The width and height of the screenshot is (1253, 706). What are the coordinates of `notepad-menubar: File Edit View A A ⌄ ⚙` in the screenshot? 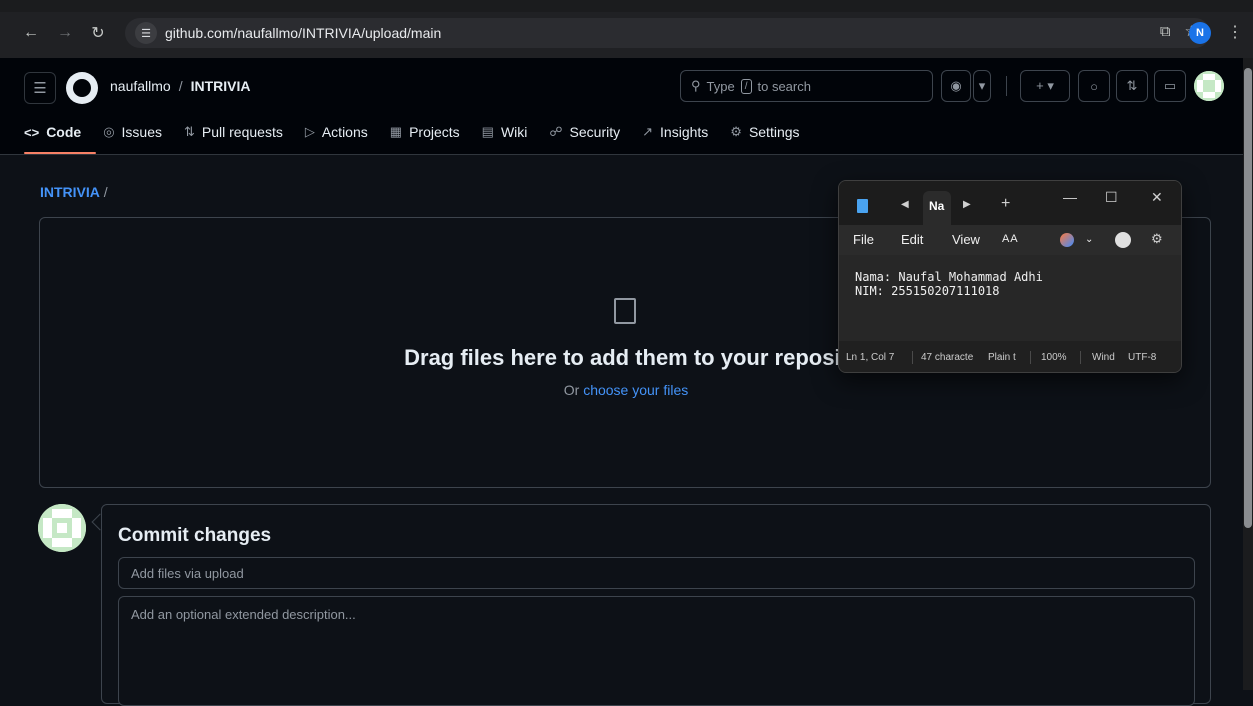 It's located at (1010, 240).